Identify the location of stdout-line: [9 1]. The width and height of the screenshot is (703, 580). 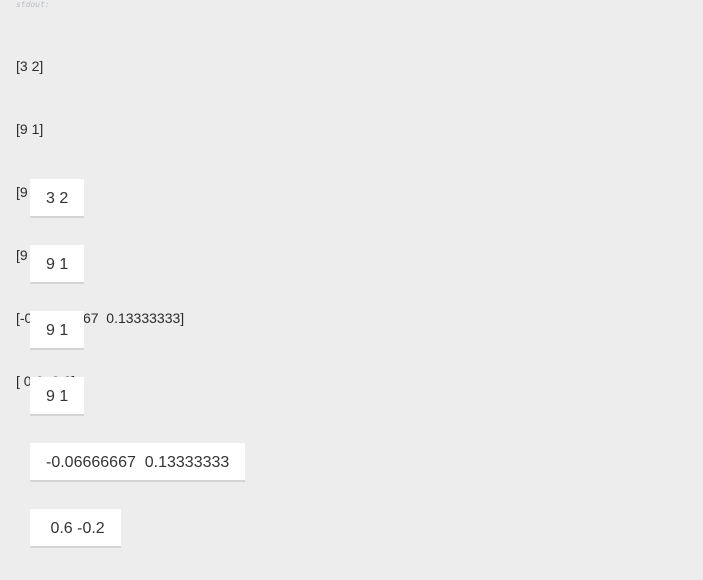
(30, 129).